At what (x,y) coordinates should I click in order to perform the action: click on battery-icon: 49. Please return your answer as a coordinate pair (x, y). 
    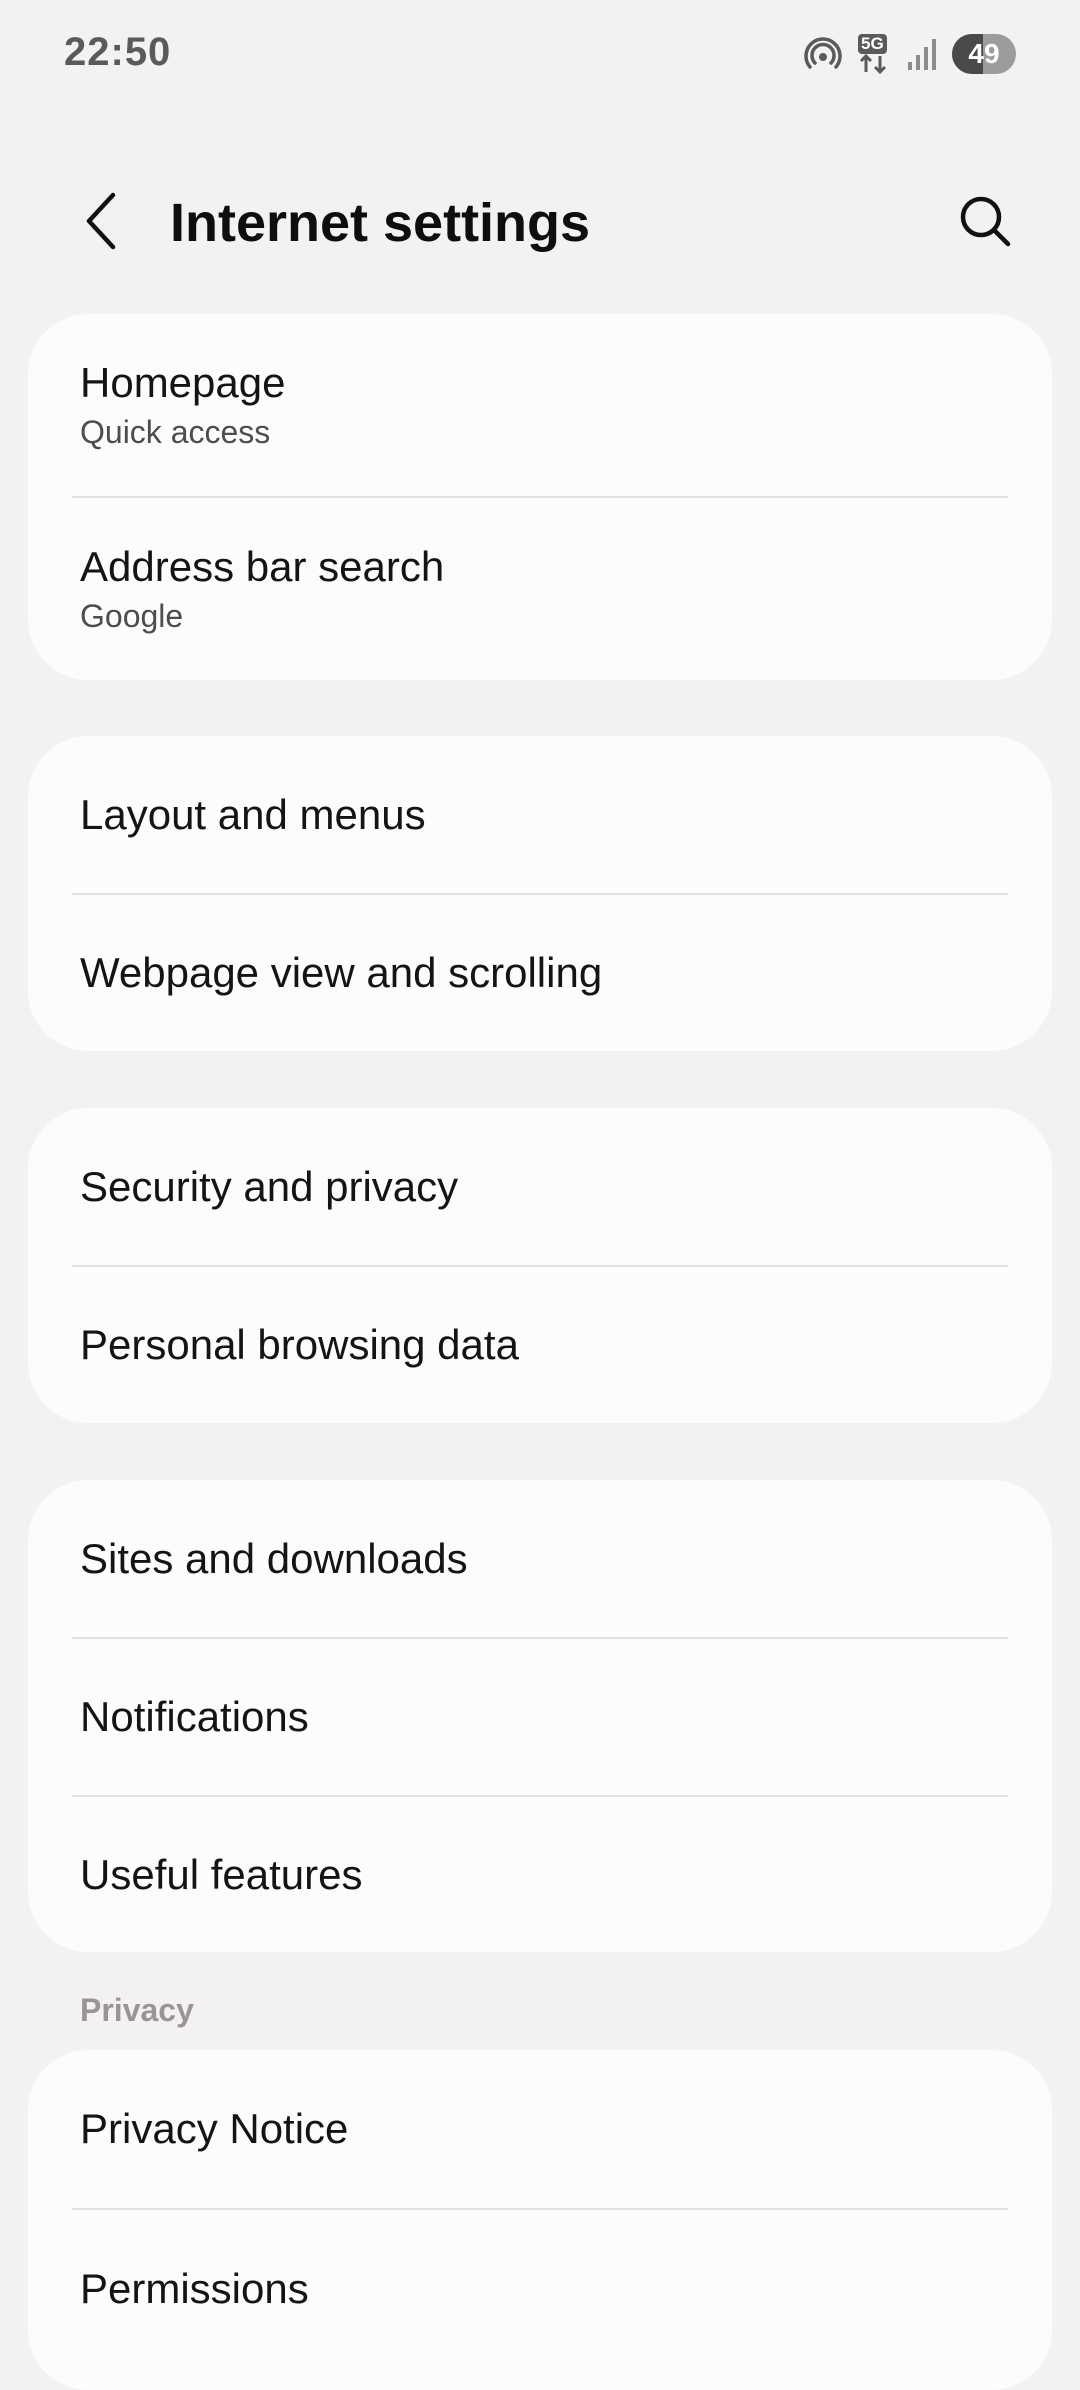
    Looking at the image, I should click on (984, 54).